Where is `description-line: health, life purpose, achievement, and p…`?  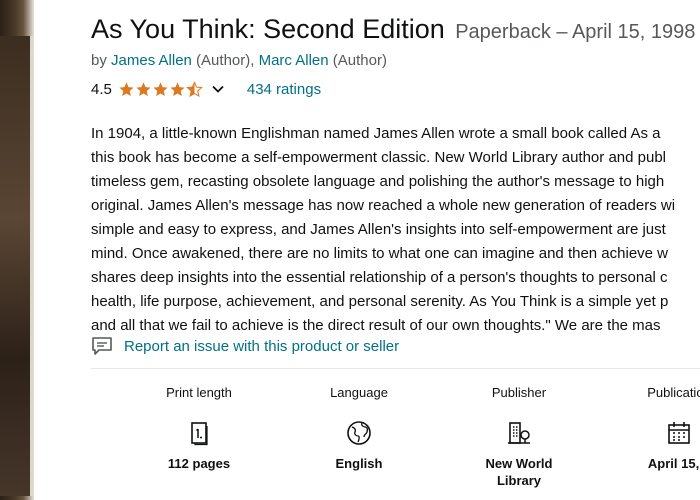 description-line: health, life purpose, achievement, and p… is located at coordinates (380, 301).